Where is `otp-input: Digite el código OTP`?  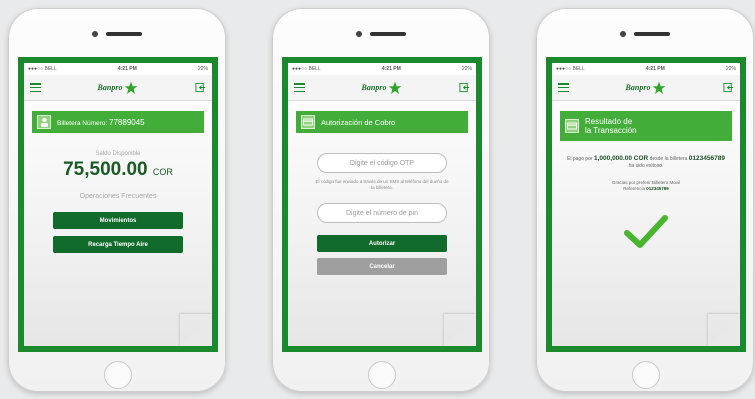 otp-input: Digite el código OTP is located at coordinates (382, 163).